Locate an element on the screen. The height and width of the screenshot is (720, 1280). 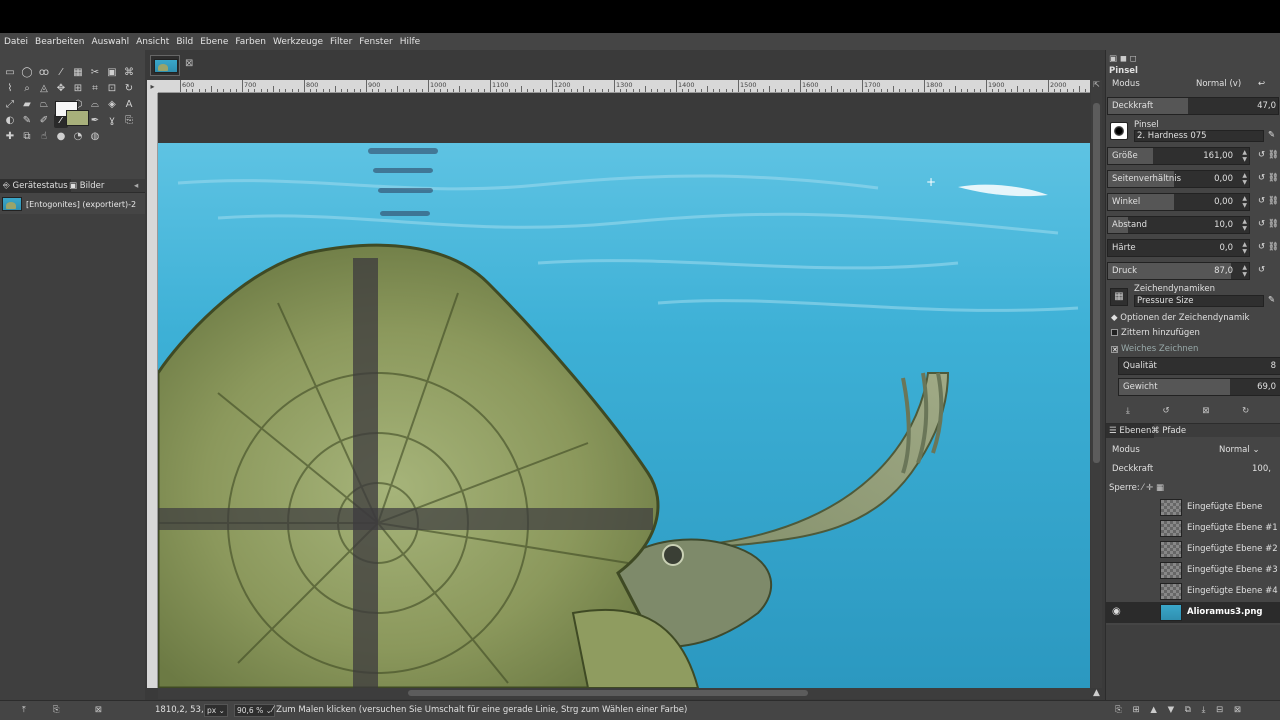
image-tab is located at coordinates (165, 65).